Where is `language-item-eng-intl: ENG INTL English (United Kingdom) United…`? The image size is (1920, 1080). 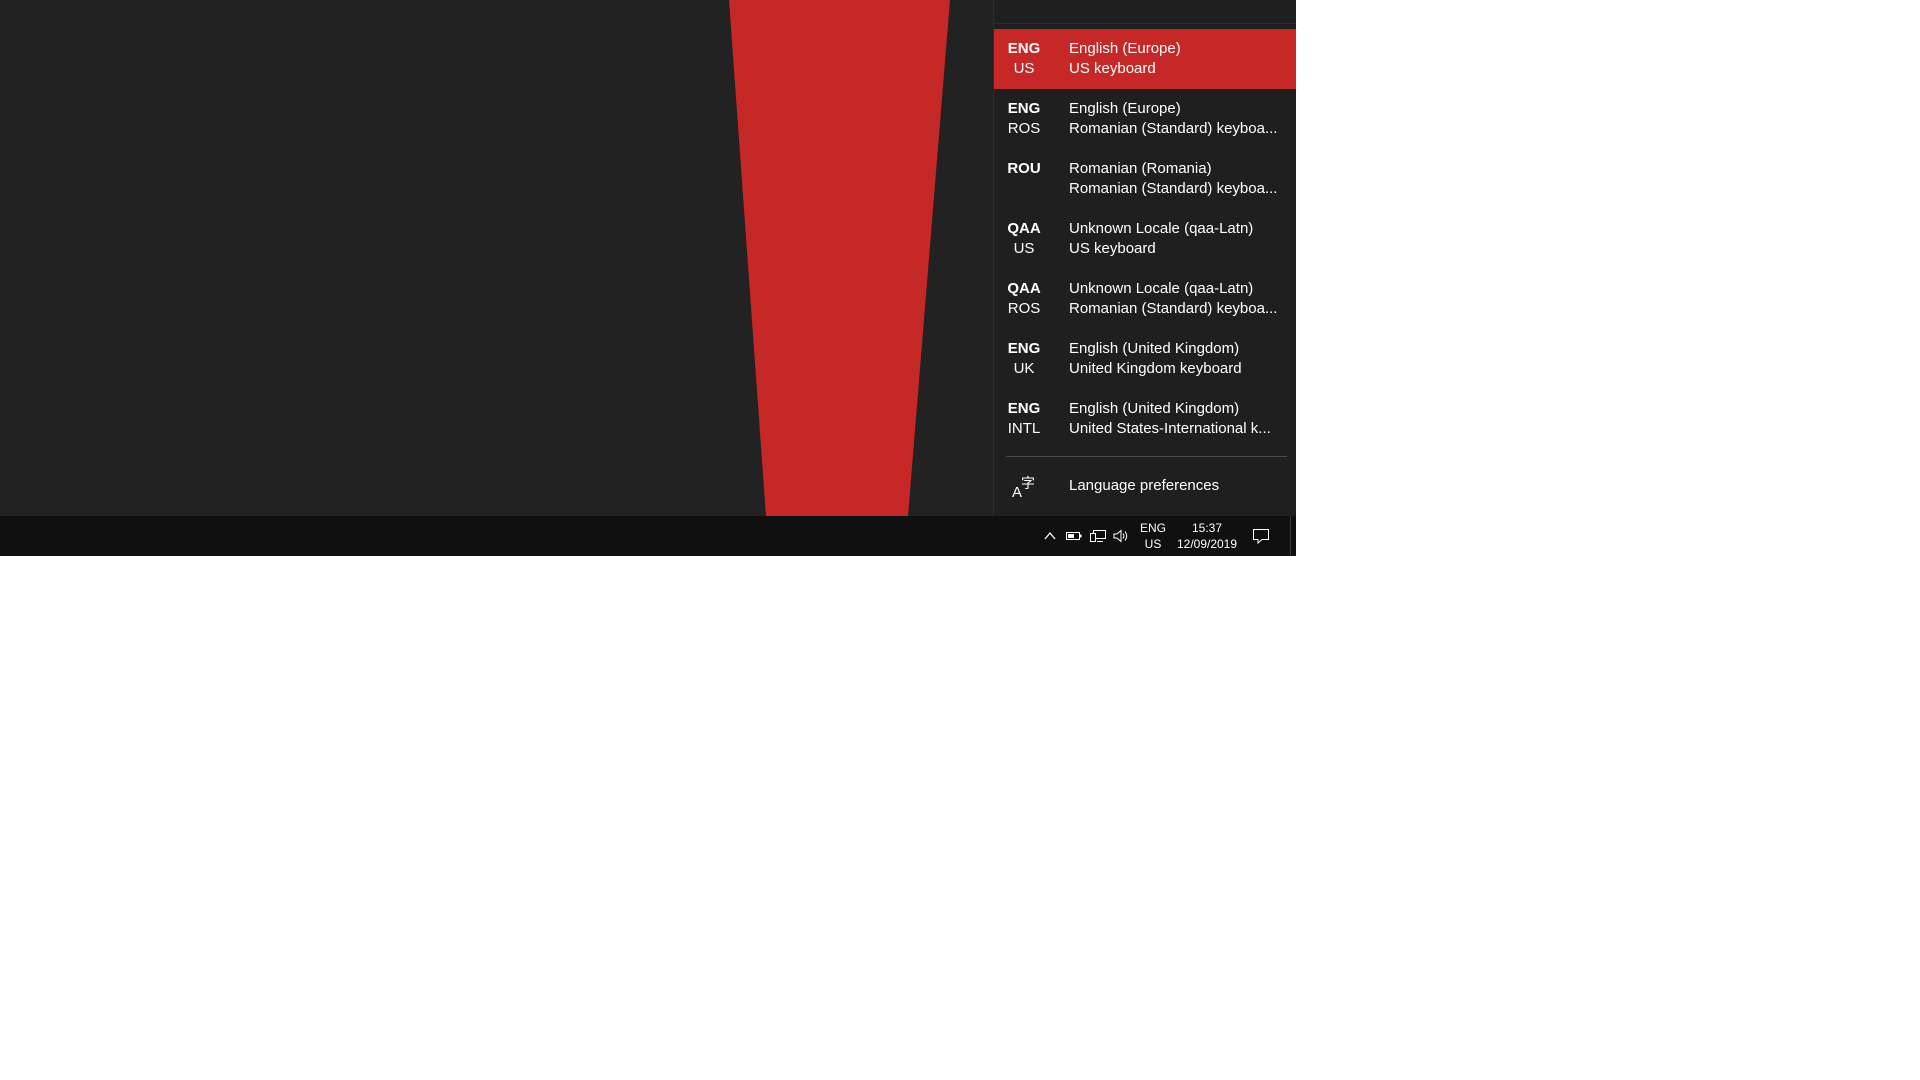 language-item-eng-intl: ENG INTL English (United Kingdom) United… is located at coordinates (1145, 419).